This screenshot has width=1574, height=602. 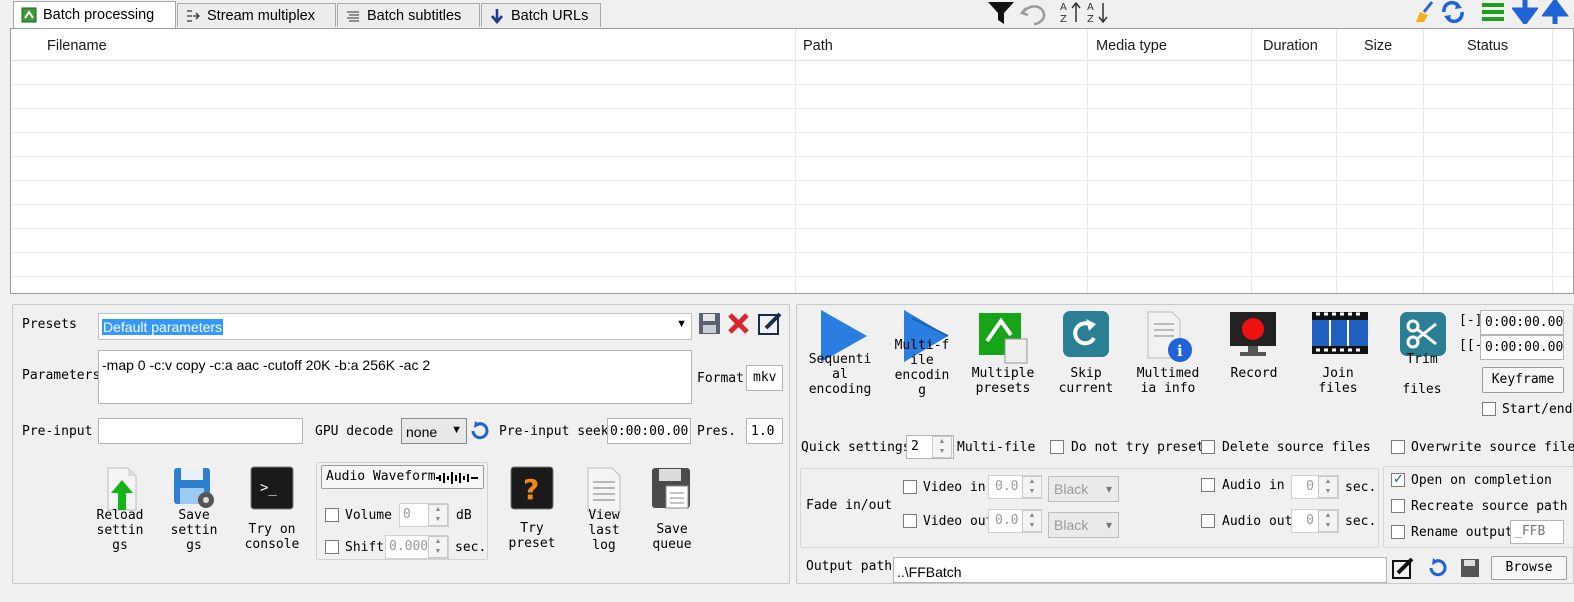 I want to click on save-path-icon, so click(x=1470, y=568).